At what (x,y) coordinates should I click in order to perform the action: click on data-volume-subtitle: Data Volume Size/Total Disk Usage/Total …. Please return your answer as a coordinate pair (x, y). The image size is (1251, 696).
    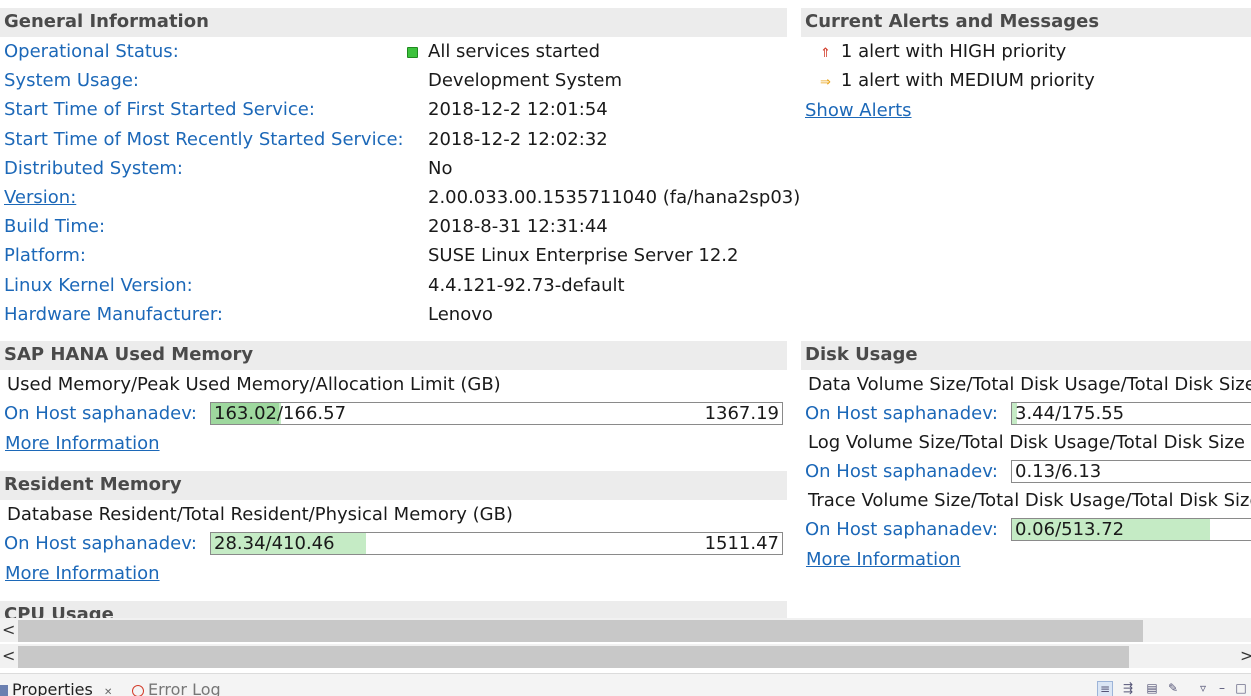
    Looking at the image, I should click on (1029, 385).